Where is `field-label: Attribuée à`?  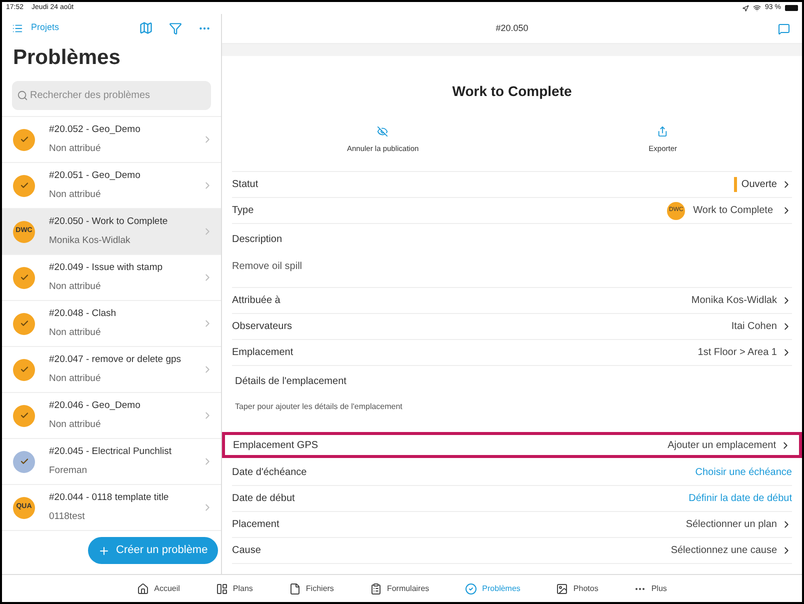
field-label: Attribuée à is located at coordinates (256, 301).